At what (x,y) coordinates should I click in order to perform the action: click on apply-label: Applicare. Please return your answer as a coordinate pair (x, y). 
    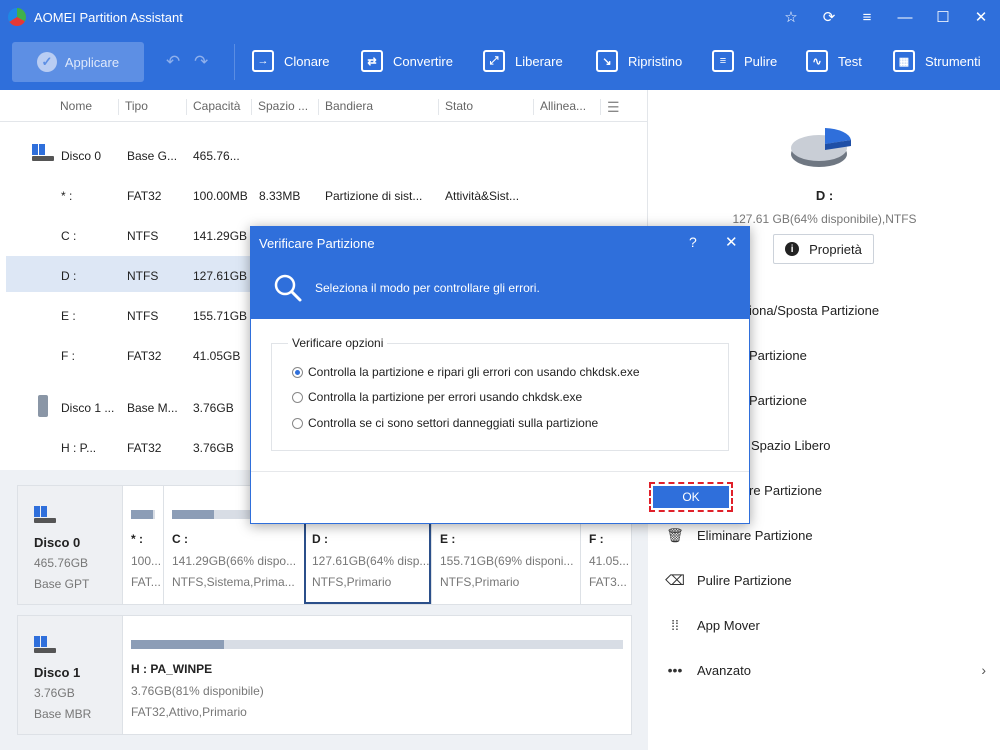
    Looking at the image, I should click on (92, 62).